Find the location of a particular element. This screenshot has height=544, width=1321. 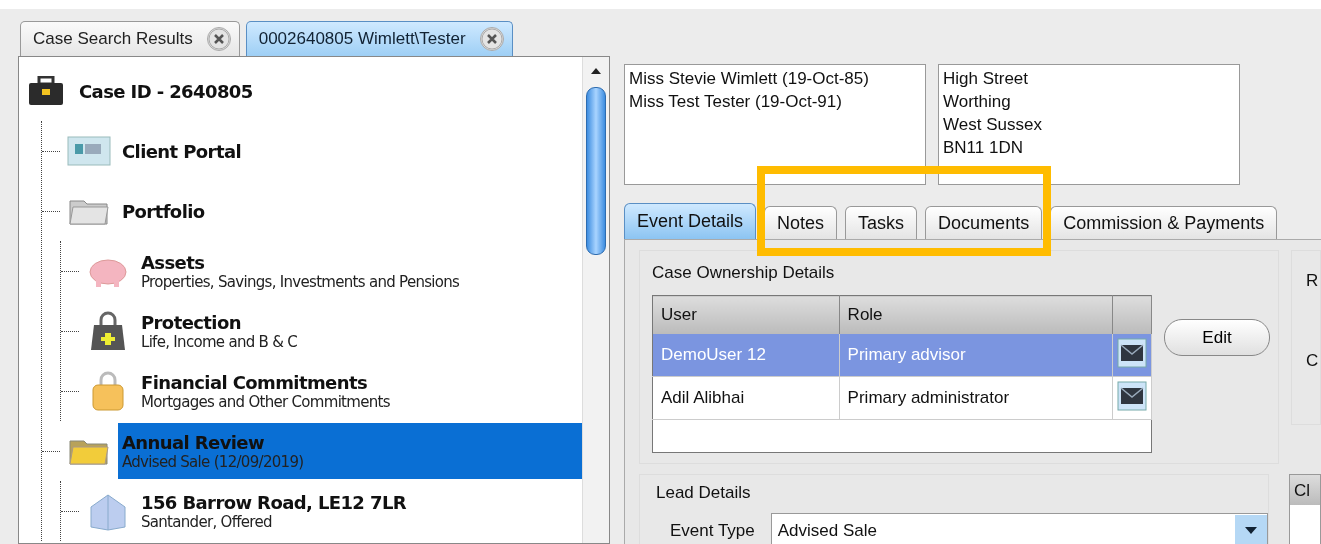

tree-item: Protection Life, Income and B & C is located at coordinates (359, 331).